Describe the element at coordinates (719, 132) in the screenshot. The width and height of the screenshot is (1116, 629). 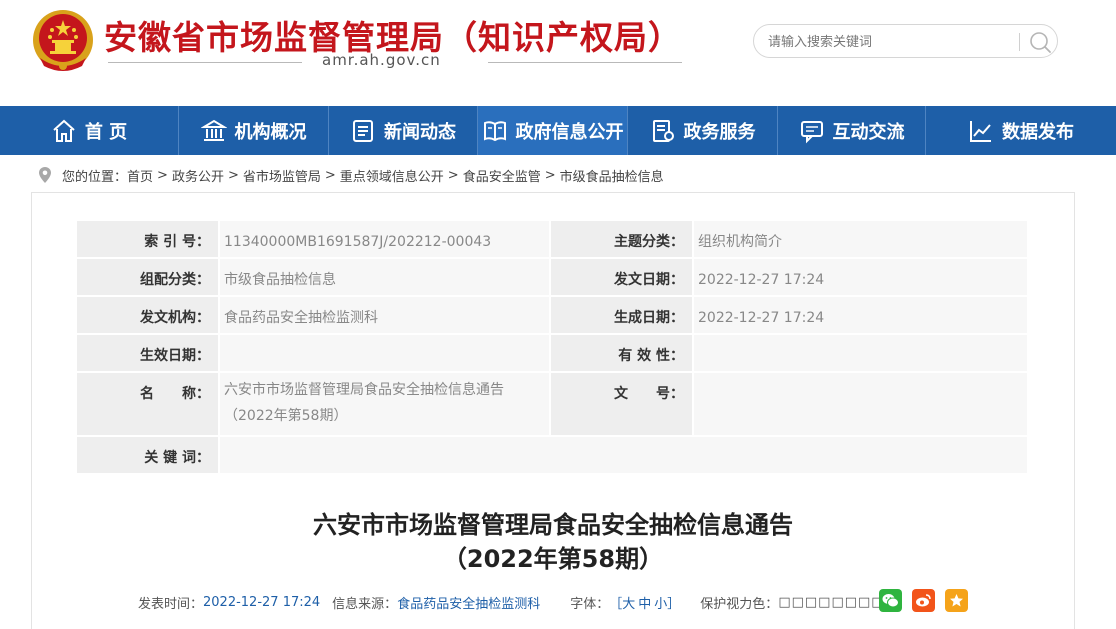
I see `nav-label: 政务服务` at that location.